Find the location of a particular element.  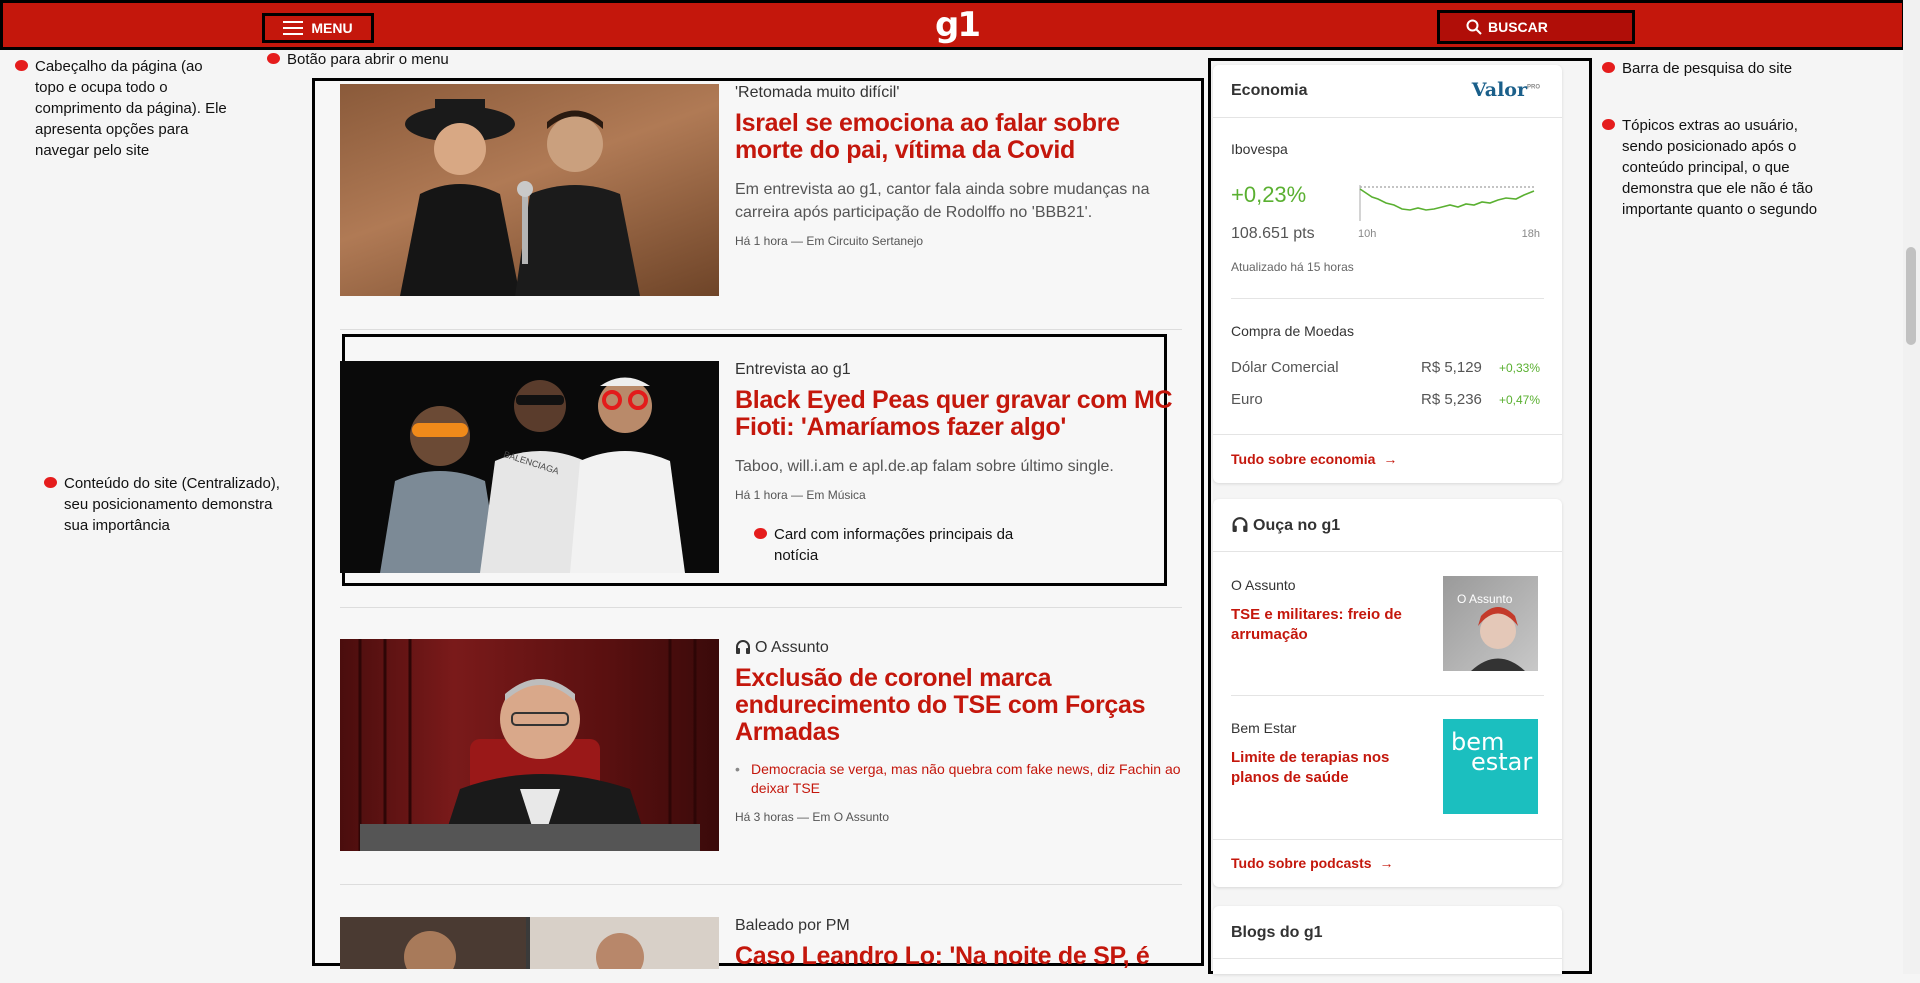

podcast-program: O Assunto is located at coordinates (1263, 585).